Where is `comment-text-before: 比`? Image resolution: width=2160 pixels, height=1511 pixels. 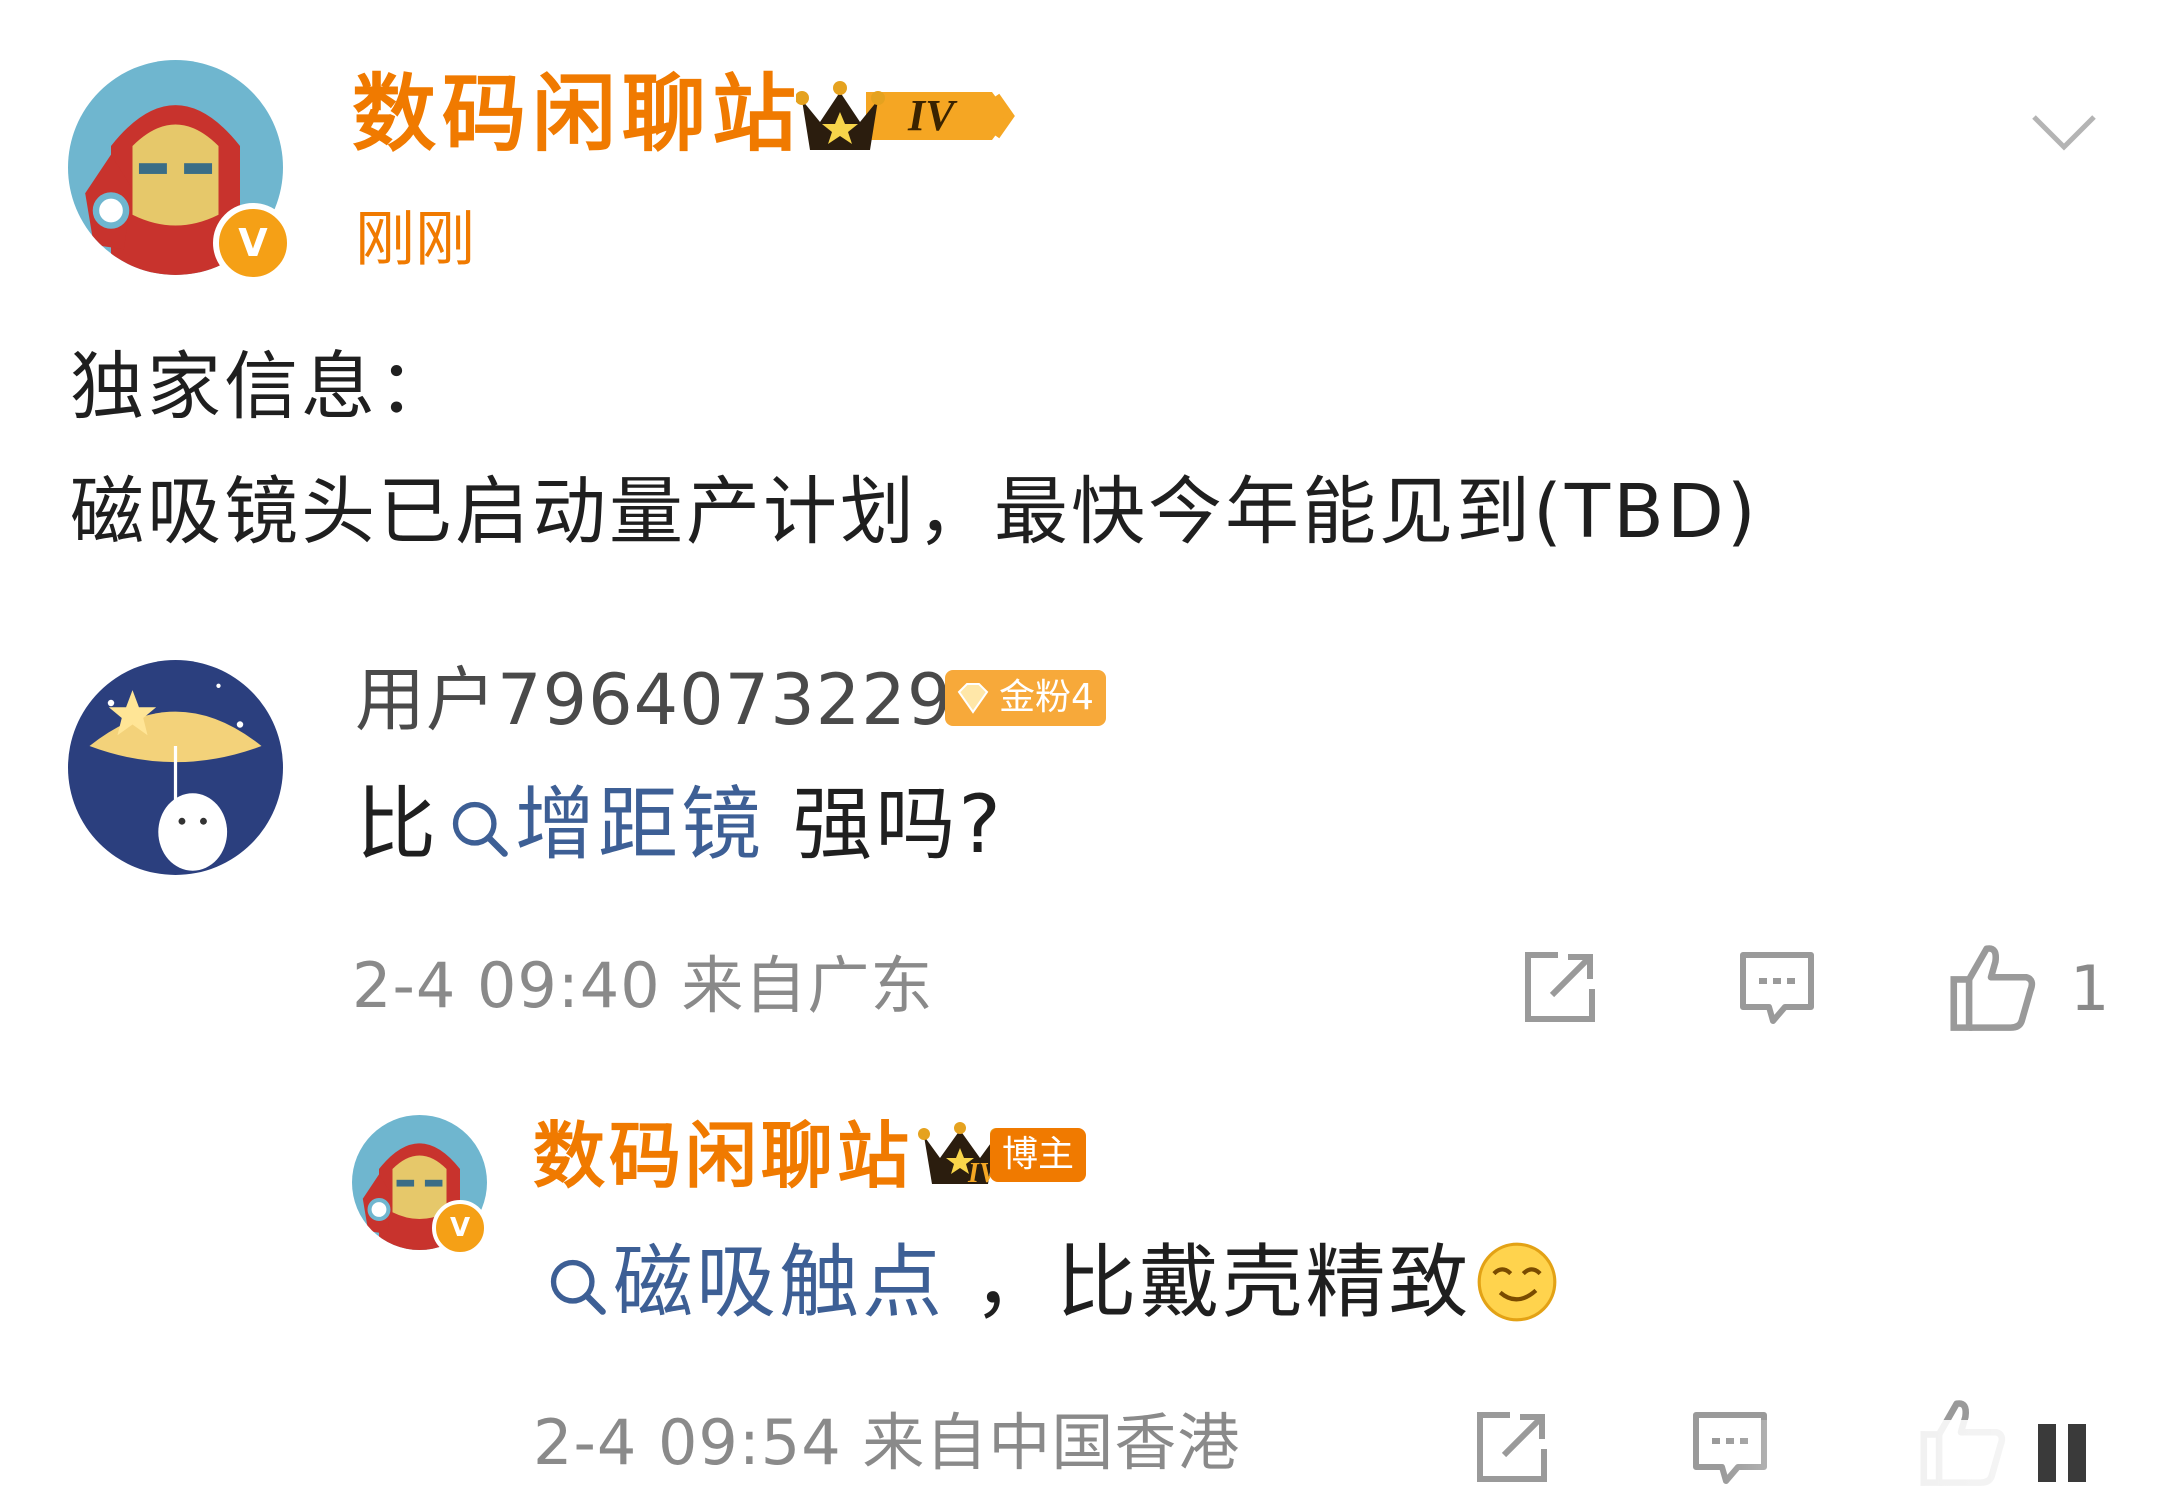 comment-text-before: 比 is located at coordinates (397, 824).